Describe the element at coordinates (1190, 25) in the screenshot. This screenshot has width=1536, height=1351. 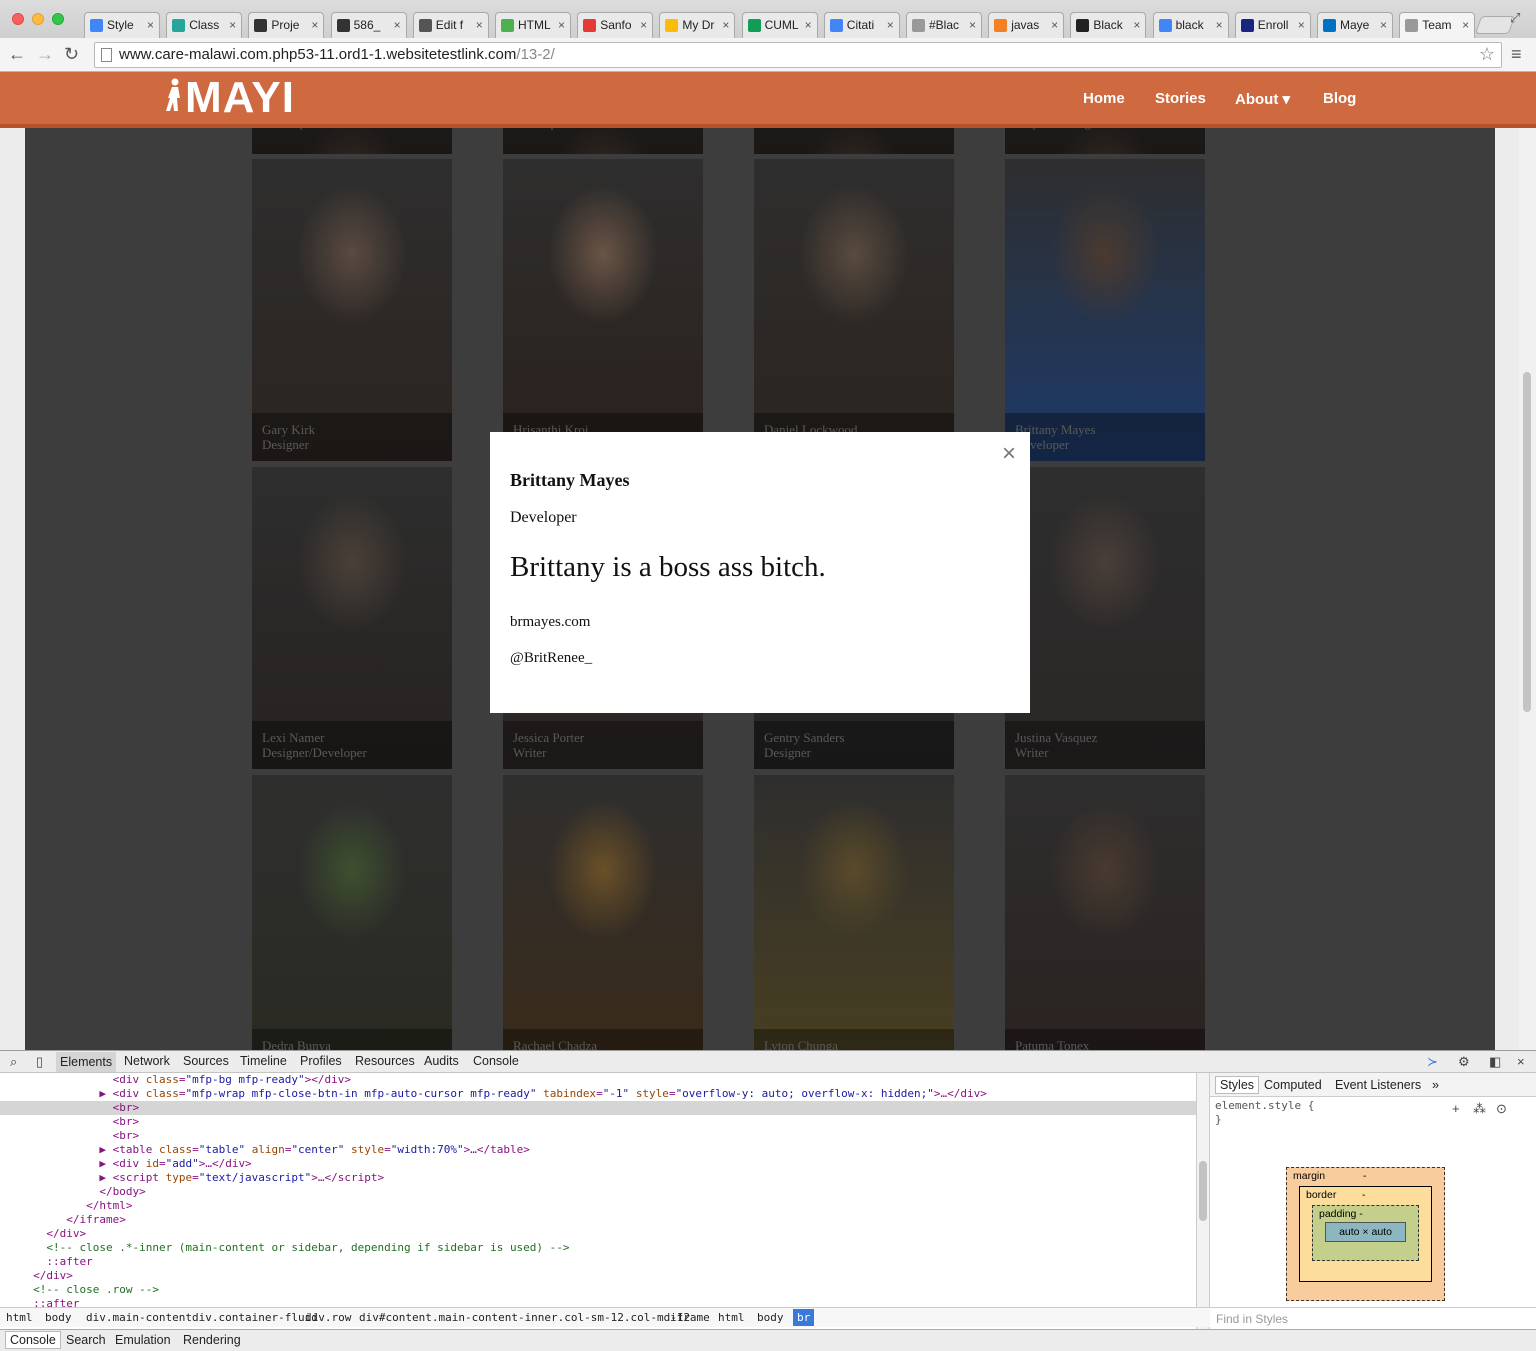
I see `browser-tab: black ×` at that location.